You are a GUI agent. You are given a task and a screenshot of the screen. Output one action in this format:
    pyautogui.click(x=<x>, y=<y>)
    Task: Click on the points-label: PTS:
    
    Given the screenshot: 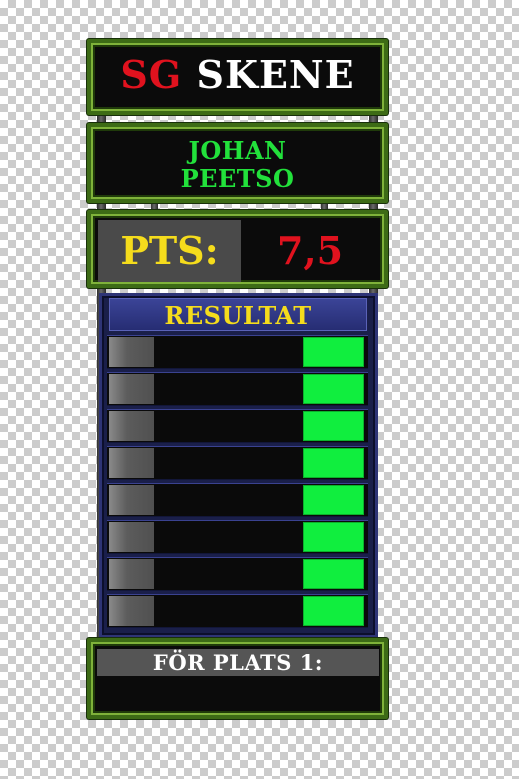 What is the action you would take?
    pyautogui.click(x=169, y=250)
    